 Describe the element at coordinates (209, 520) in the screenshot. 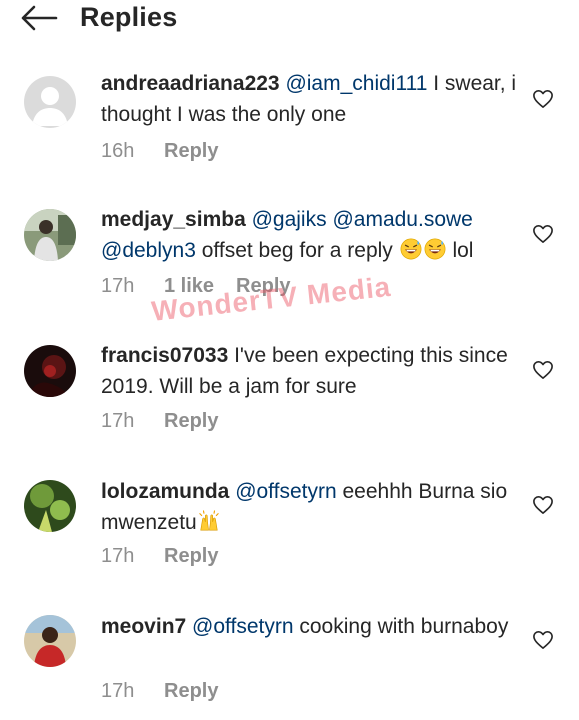

I see `raising-hands-emoji` at that location.